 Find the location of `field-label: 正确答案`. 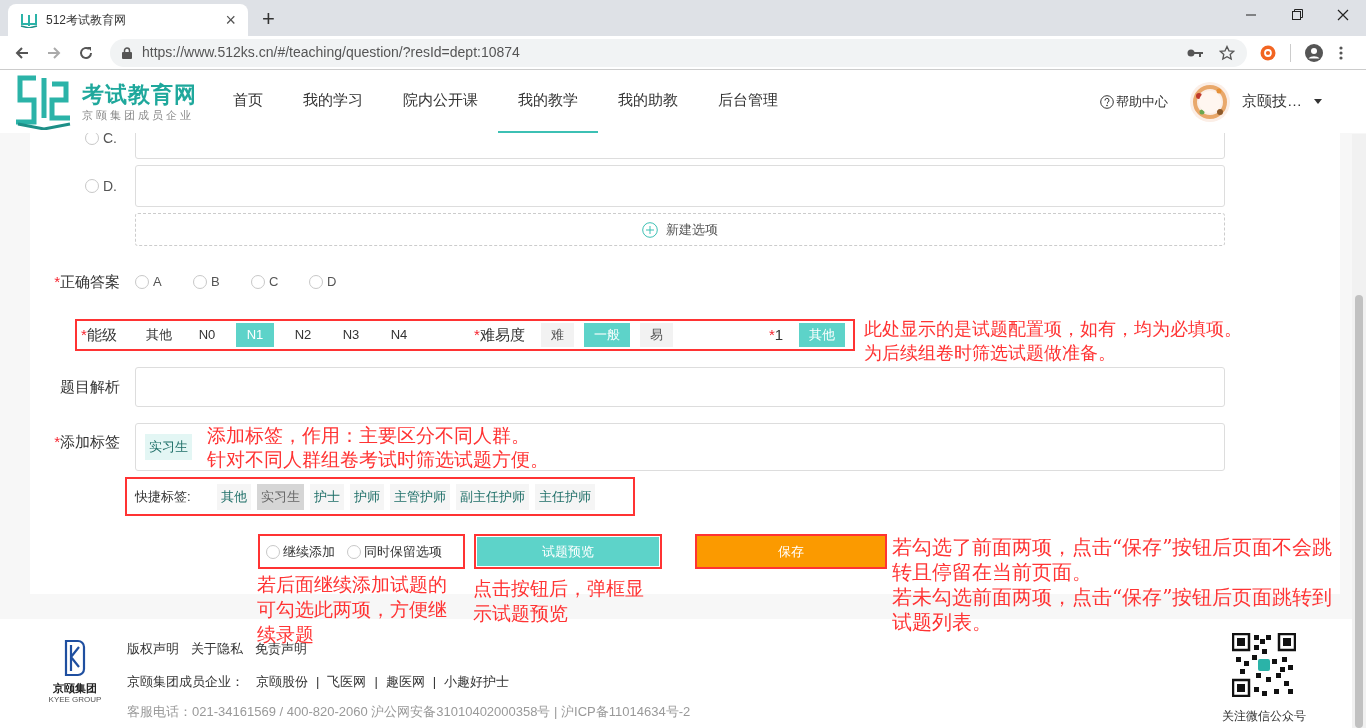

field-label: 正确答案 is located at coordinates (90, 281).